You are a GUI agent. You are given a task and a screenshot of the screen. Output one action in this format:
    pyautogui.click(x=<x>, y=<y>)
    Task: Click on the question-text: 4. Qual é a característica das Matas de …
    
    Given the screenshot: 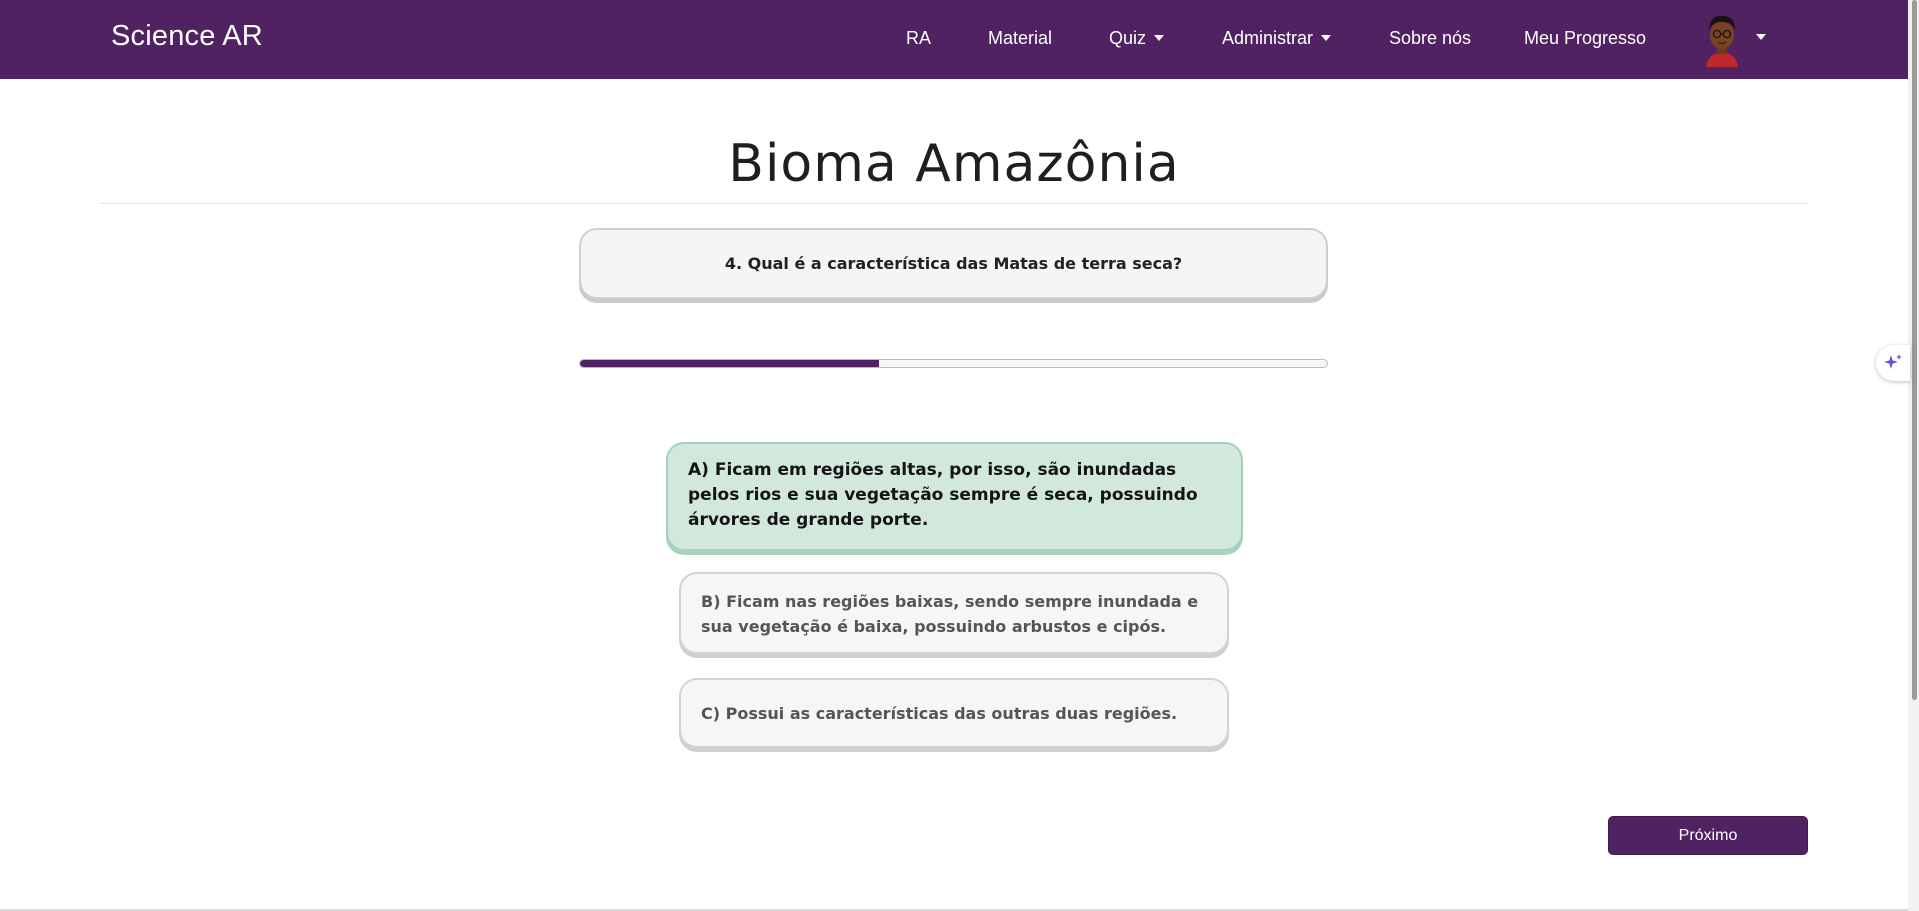 What is the action you would take?
    pyautogui.click(x=953, y=263)
    